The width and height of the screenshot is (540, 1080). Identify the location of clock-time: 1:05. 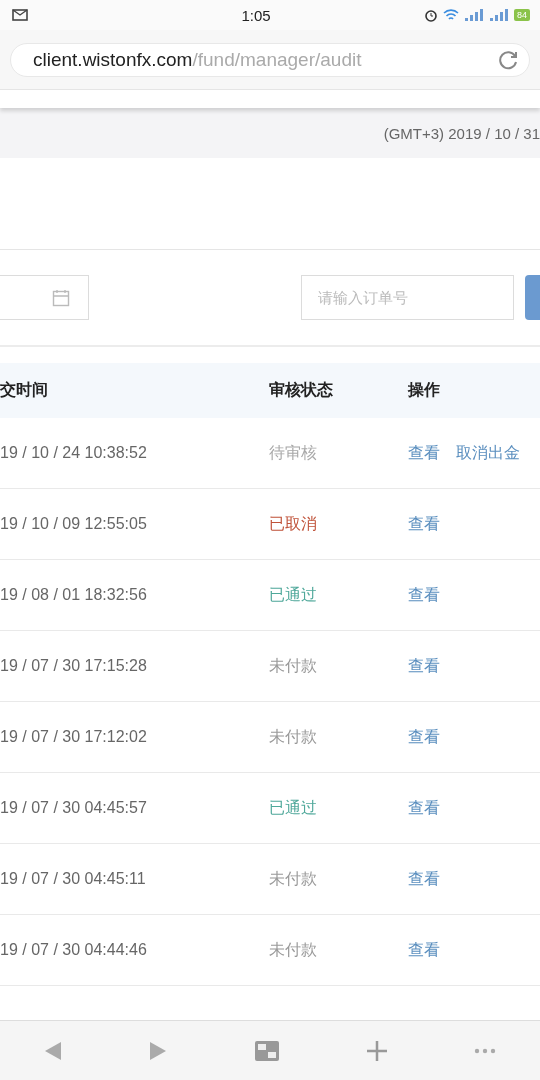
(256, 15).